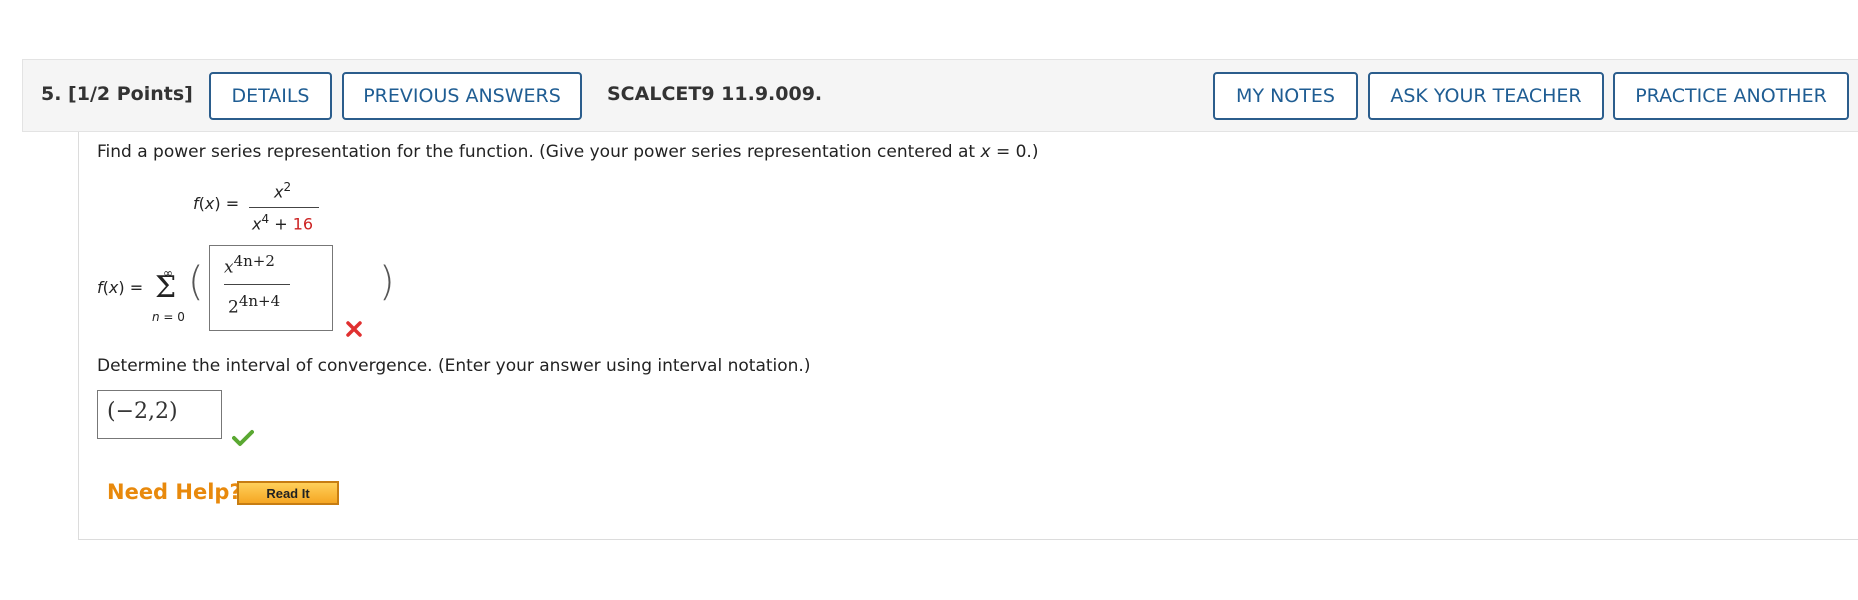 The image size is (1858, 600). I want to click on open-paren: (, so click(196, 282).